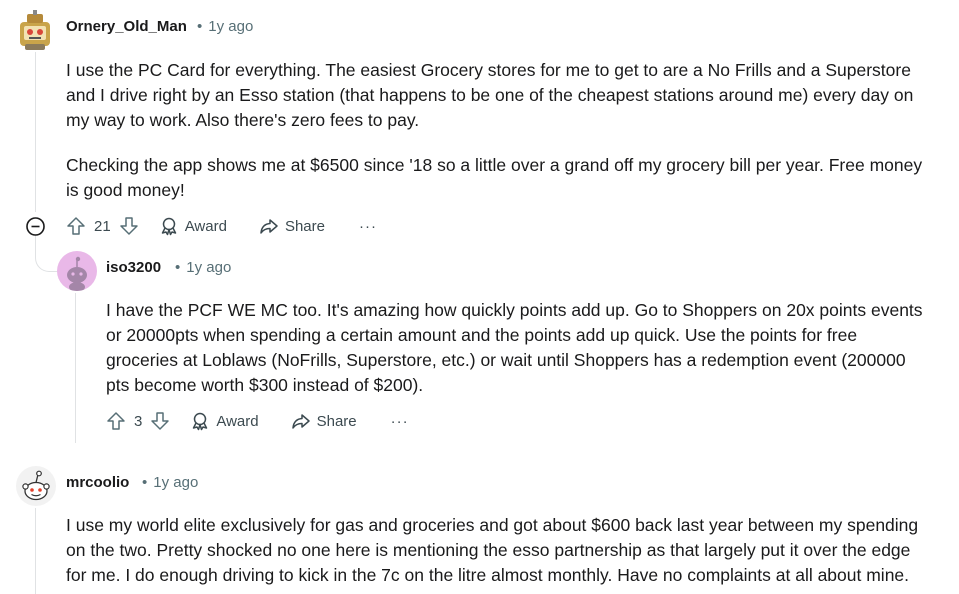 The image size is (959, 594). Describe the element at coordinates (133, 267) in the screenshot. I see `comment-author: iso3200` at that location.